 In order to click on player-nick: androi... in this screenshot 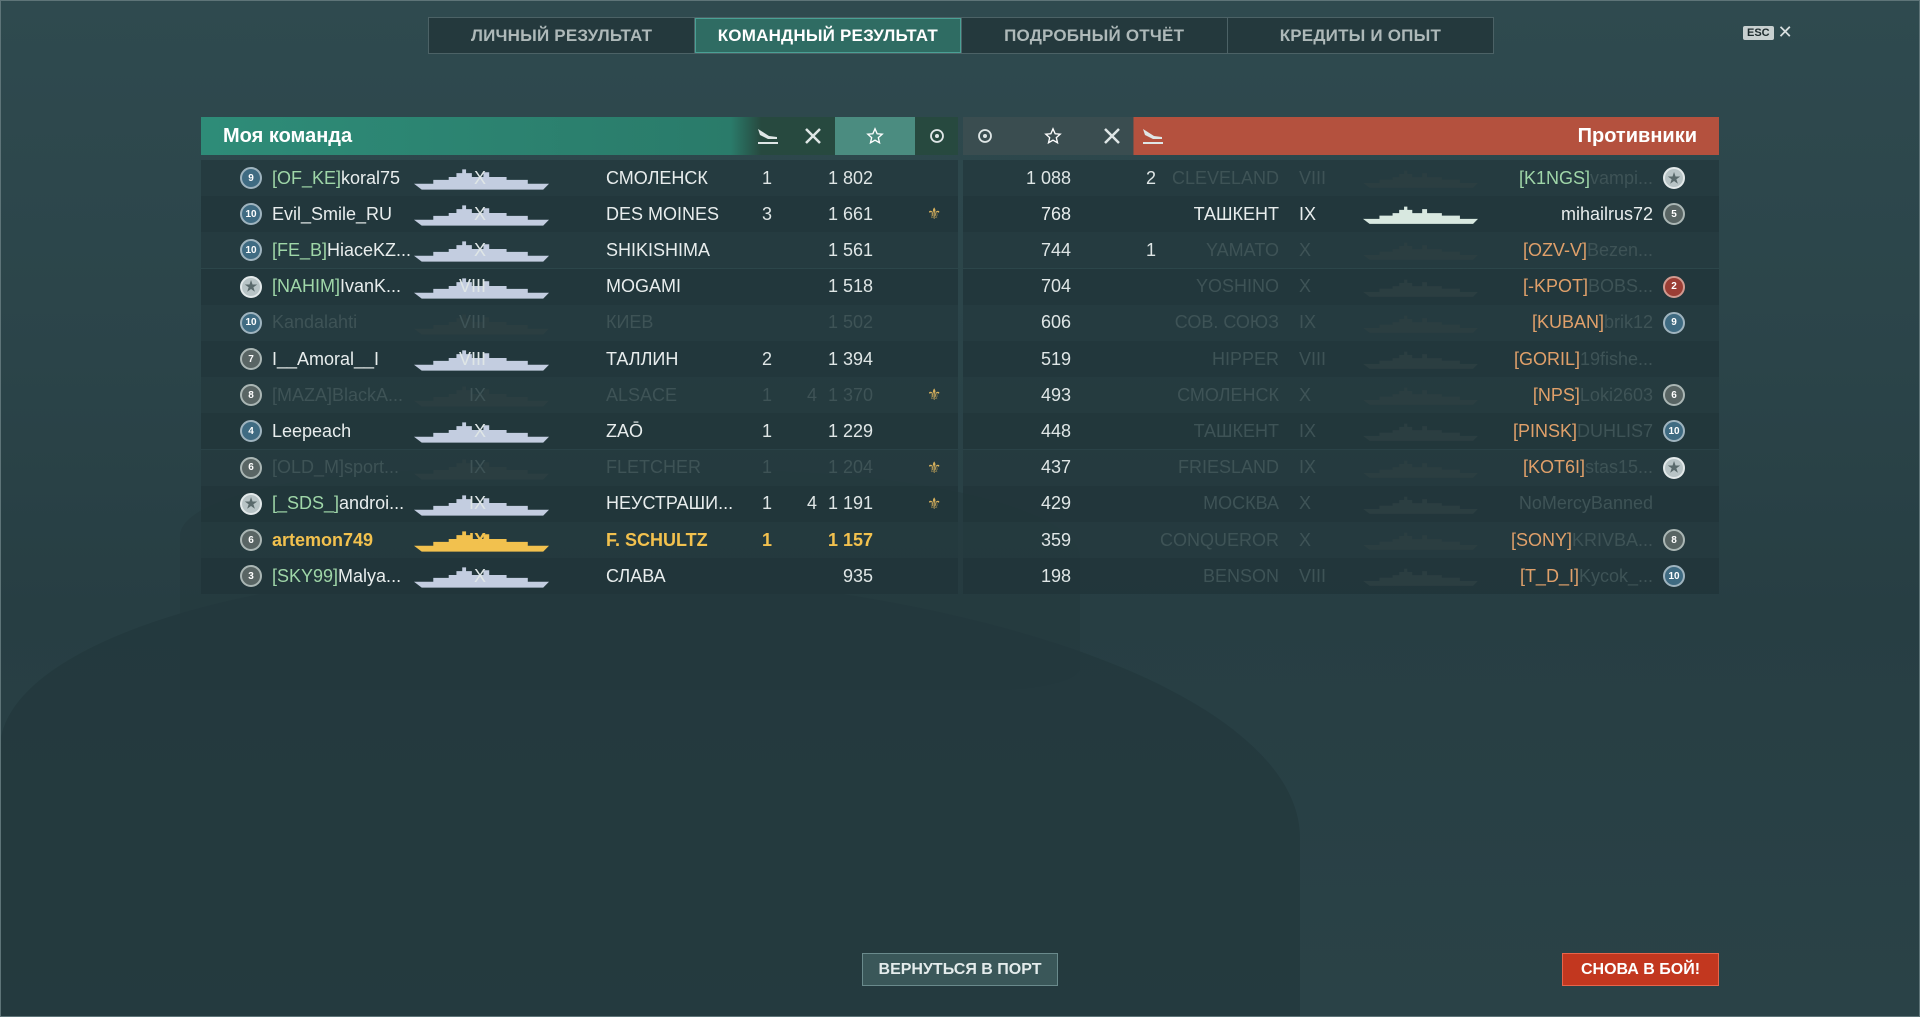, I will do `click(372, 503)`.